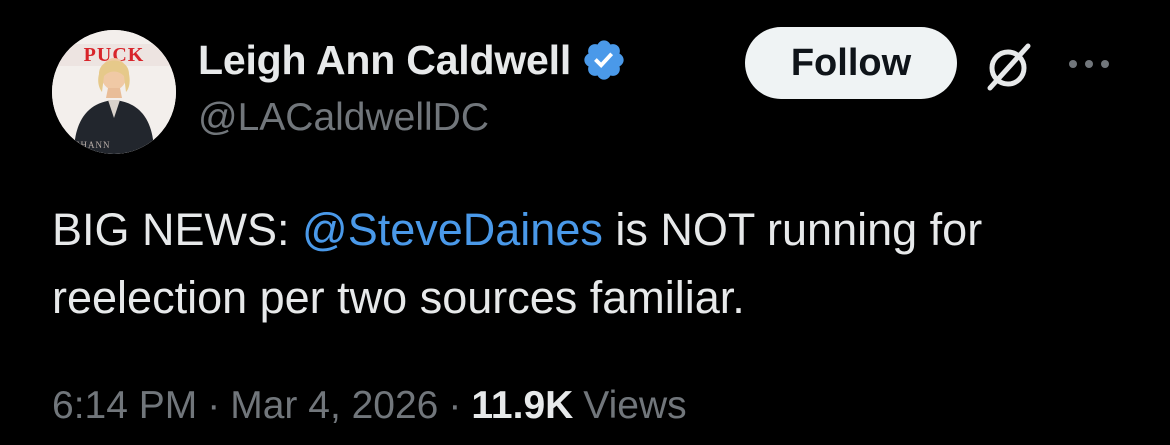  Describe the element at coordinates (343, 118) in the screenshot. I see `author-handle: @LACaldwellDC` at that location.